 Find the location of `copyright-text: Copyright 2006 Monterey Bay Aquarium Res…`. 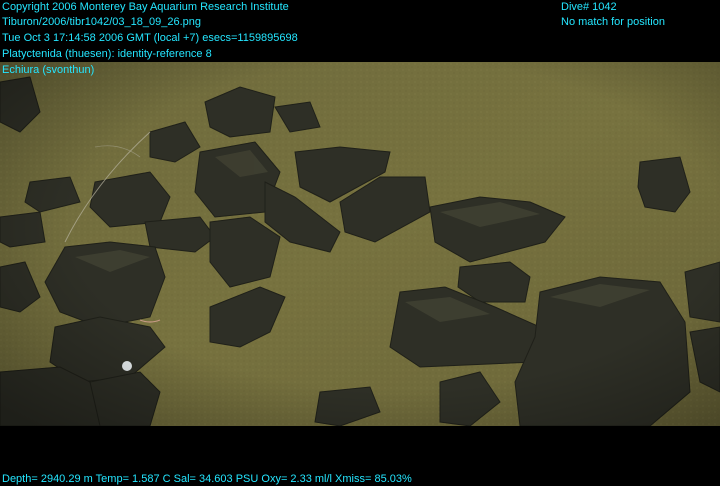

copyright-text: Copyright 2006 Monterey Bay Aquarium Res… is located at coordinates (145, 7).